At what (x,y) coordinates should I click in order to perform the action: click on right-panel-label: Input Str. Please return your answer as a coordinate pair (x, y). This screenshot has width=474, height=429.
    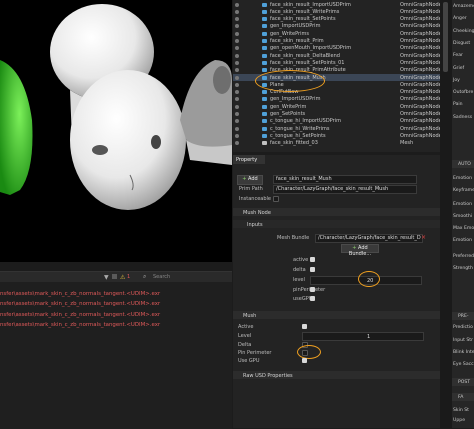
    Looking at the image, I should click on (463, 340).